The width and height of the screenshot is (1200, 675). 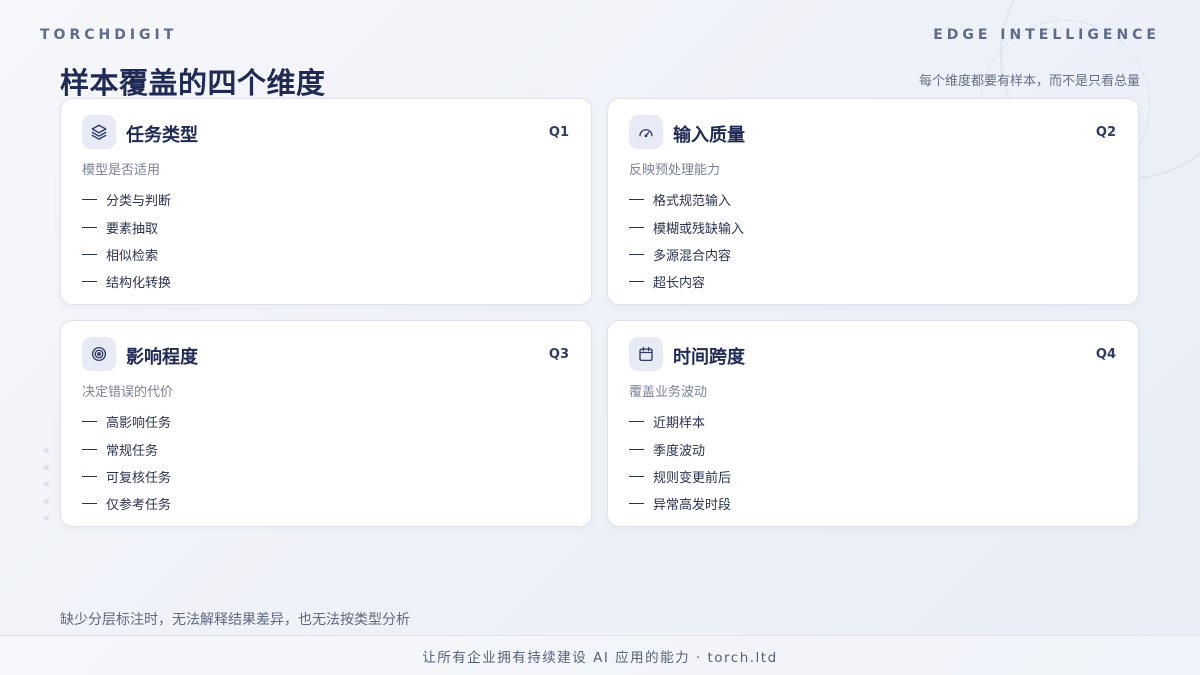 I want to click on list-item: 可复核任务, so click(x=126, y=476).